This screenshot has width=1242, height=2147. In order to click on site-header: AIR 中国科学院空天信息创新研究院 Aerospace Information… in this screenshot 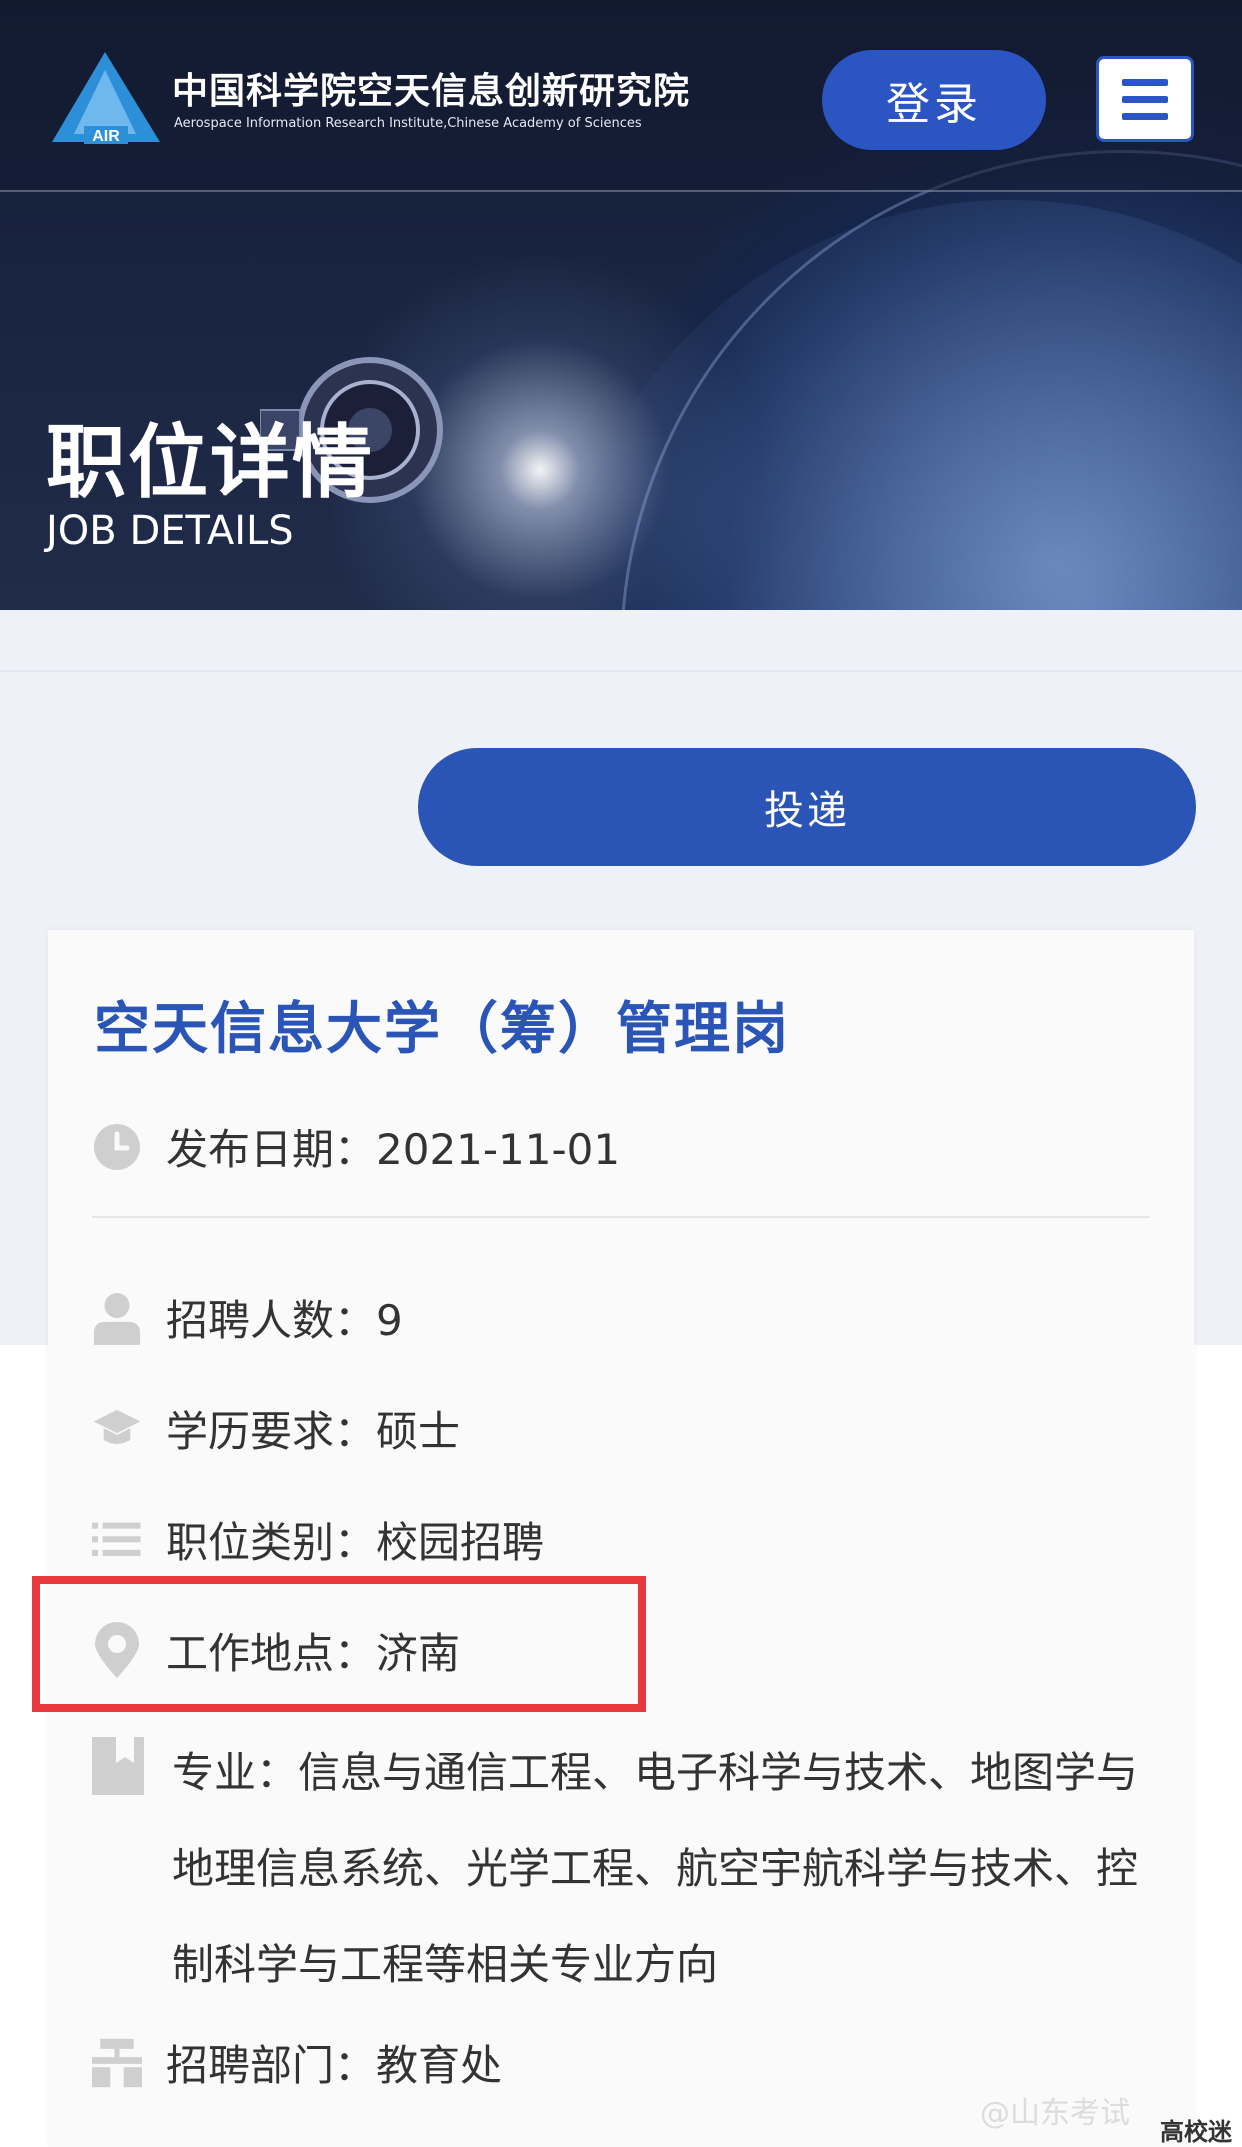, I will do `click(621, 96)`.